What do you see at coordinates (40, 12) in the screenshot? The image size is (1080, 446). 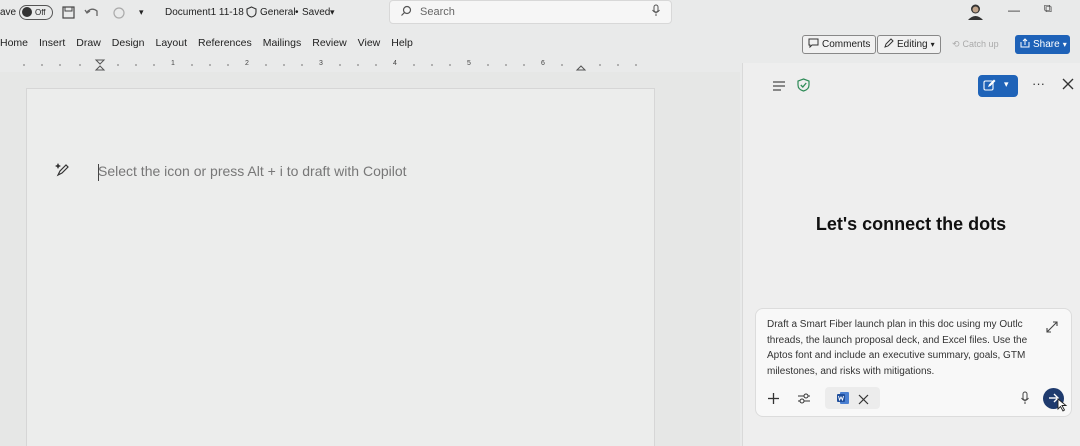 I see `autosave-state: Off` at bounding box center [40, 12].